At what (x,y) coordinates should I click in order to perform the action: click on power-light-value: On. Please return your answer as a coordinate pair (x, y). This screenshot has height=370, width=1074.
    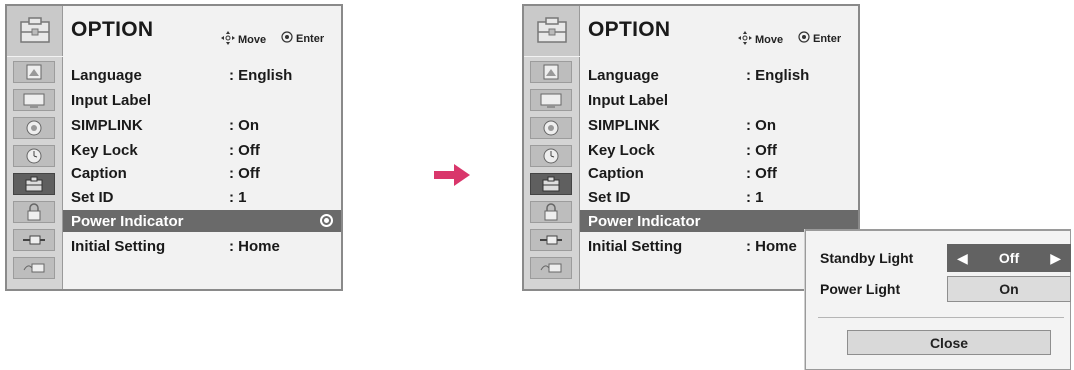
    Looking at the image, I should click on (1009, 289).